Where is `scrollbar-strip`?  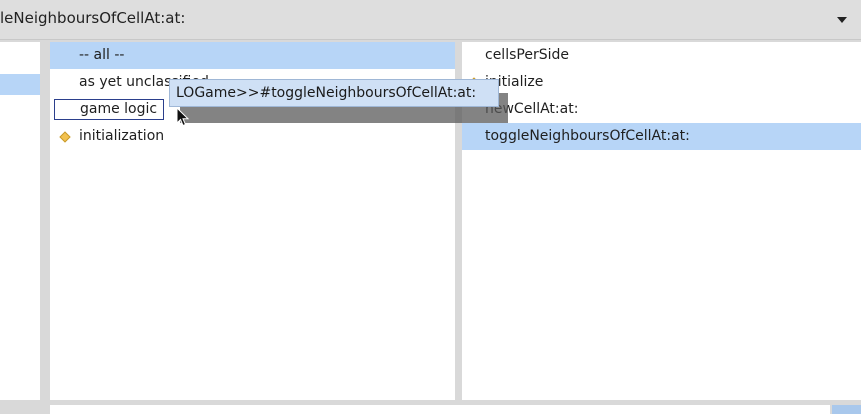 scrollbar-strip is located at coordinates (846, 409).